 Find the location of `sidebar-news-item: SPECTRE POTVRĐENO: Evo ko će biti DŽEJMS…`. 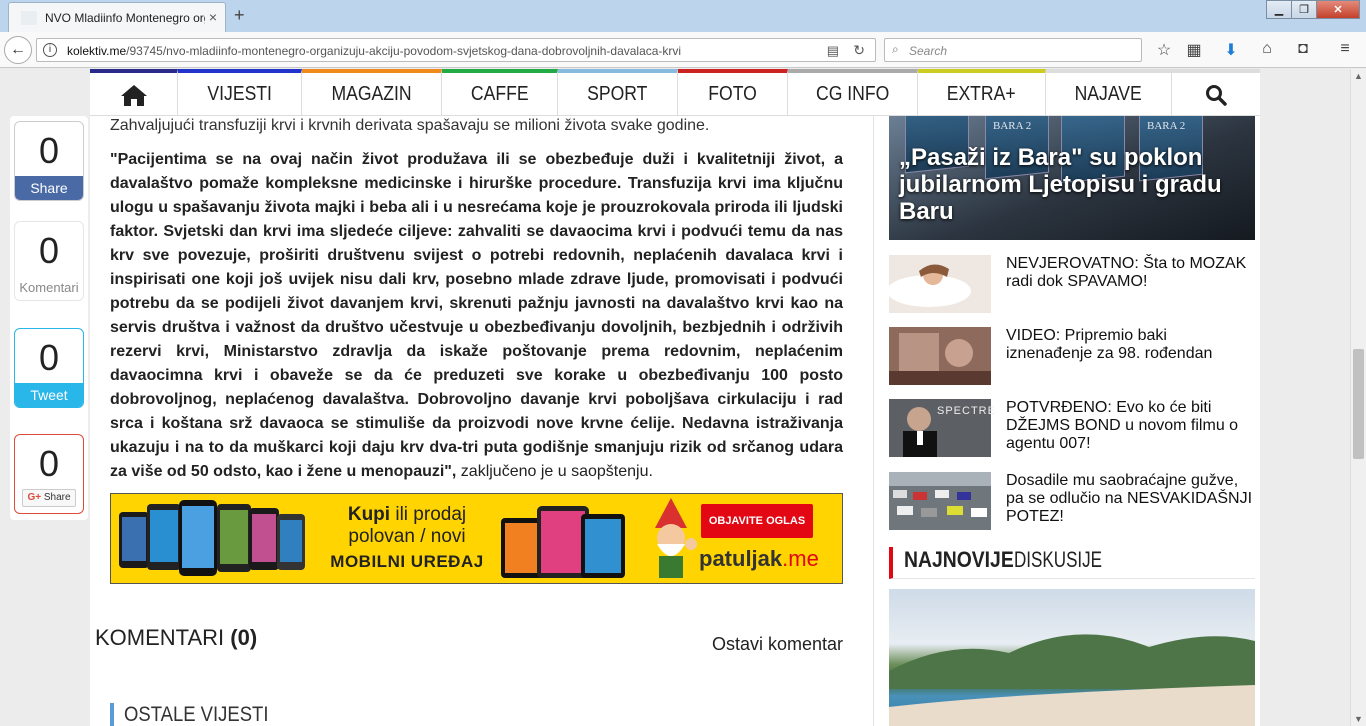

sidebar-news-item: SPECTRE POTVRĐENO: Evo ko će biti DŽEJMS… is located at coordinates (1072, 428).